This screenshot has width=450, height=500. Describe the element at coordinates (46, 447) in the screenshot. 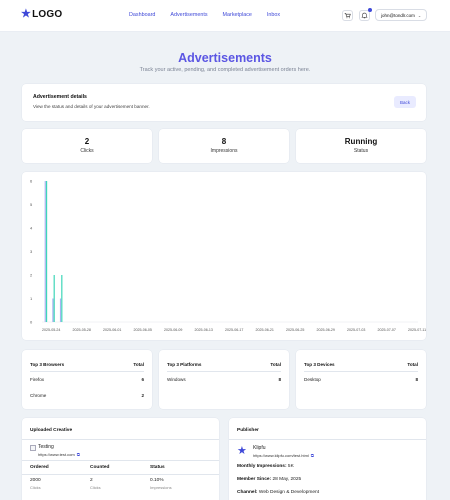

I see `creative-name: Testing` at that location.